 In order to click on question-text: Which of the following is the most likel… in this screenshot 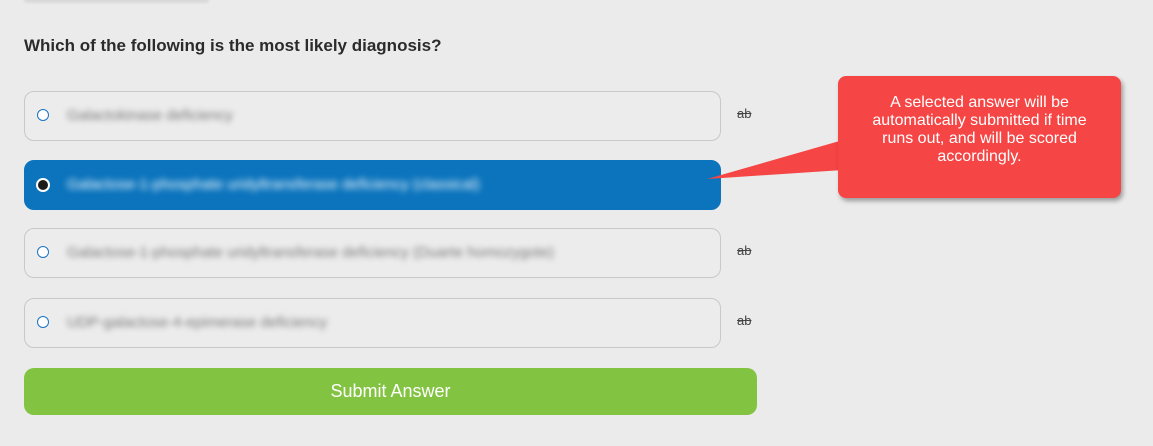, I will do `click(233, 45)`.